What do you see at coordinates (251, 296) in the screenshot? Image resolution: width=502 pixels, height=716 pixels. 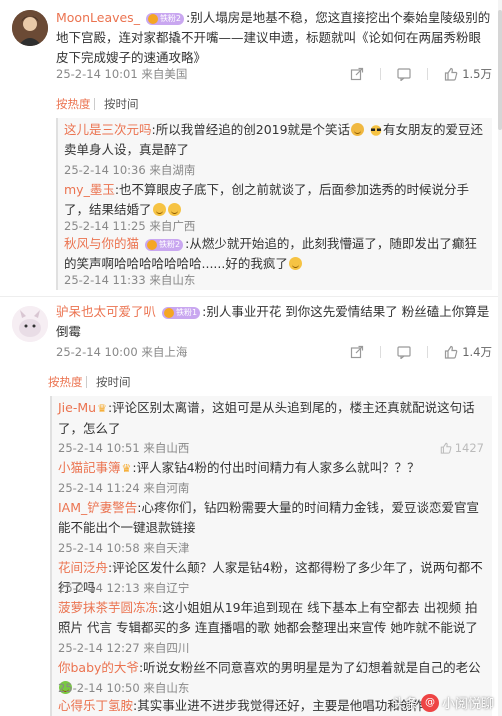 I see `comment-divider` at bounding box center [251, 296].